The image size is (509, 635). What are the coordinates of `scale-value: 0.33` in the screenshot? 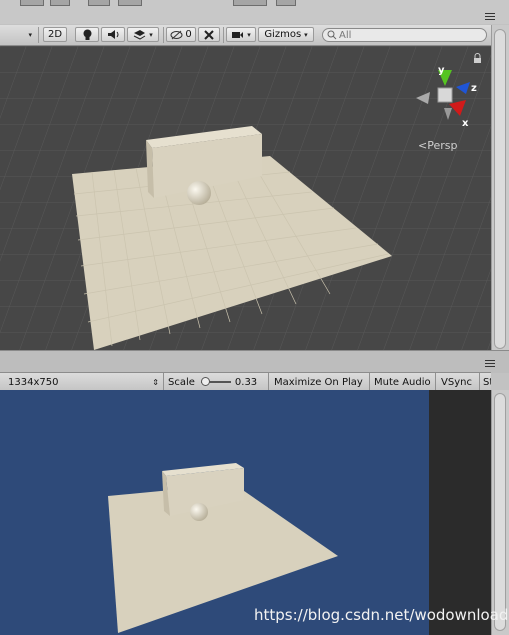 It's located at (246, 382).